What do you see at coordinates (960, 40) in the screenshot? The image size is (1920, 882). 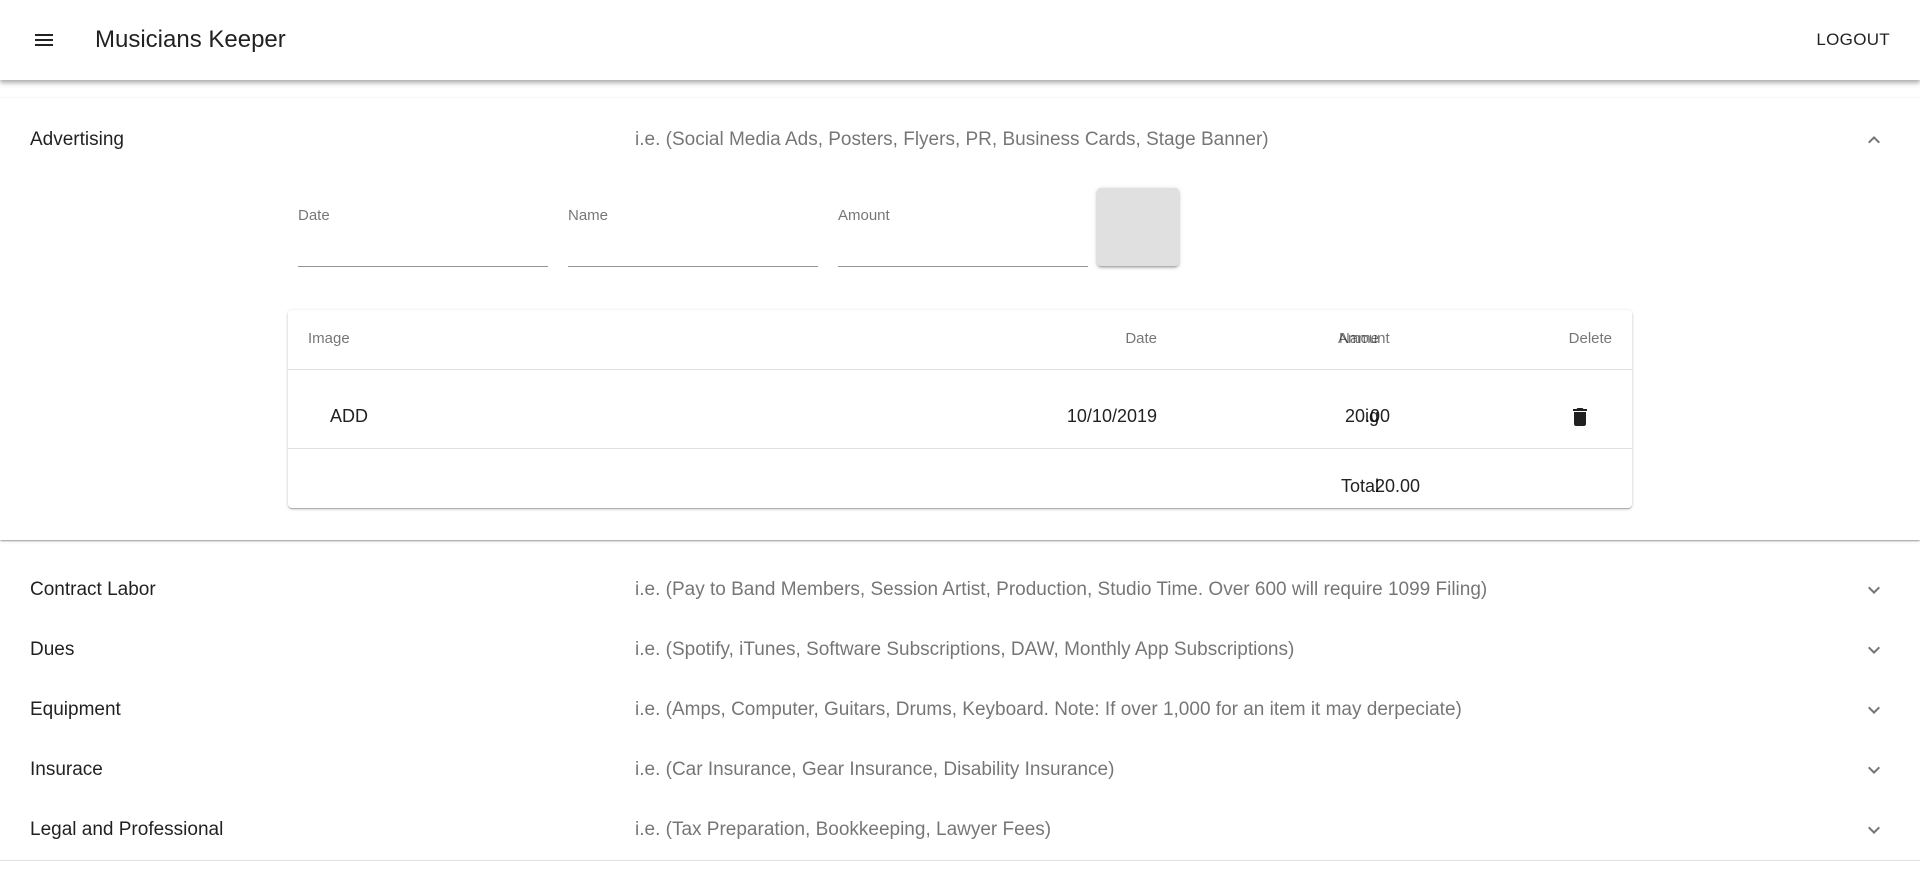 I see `app-bar: Musicians Keeper LOGOUT` at bounding box center [960, 40].